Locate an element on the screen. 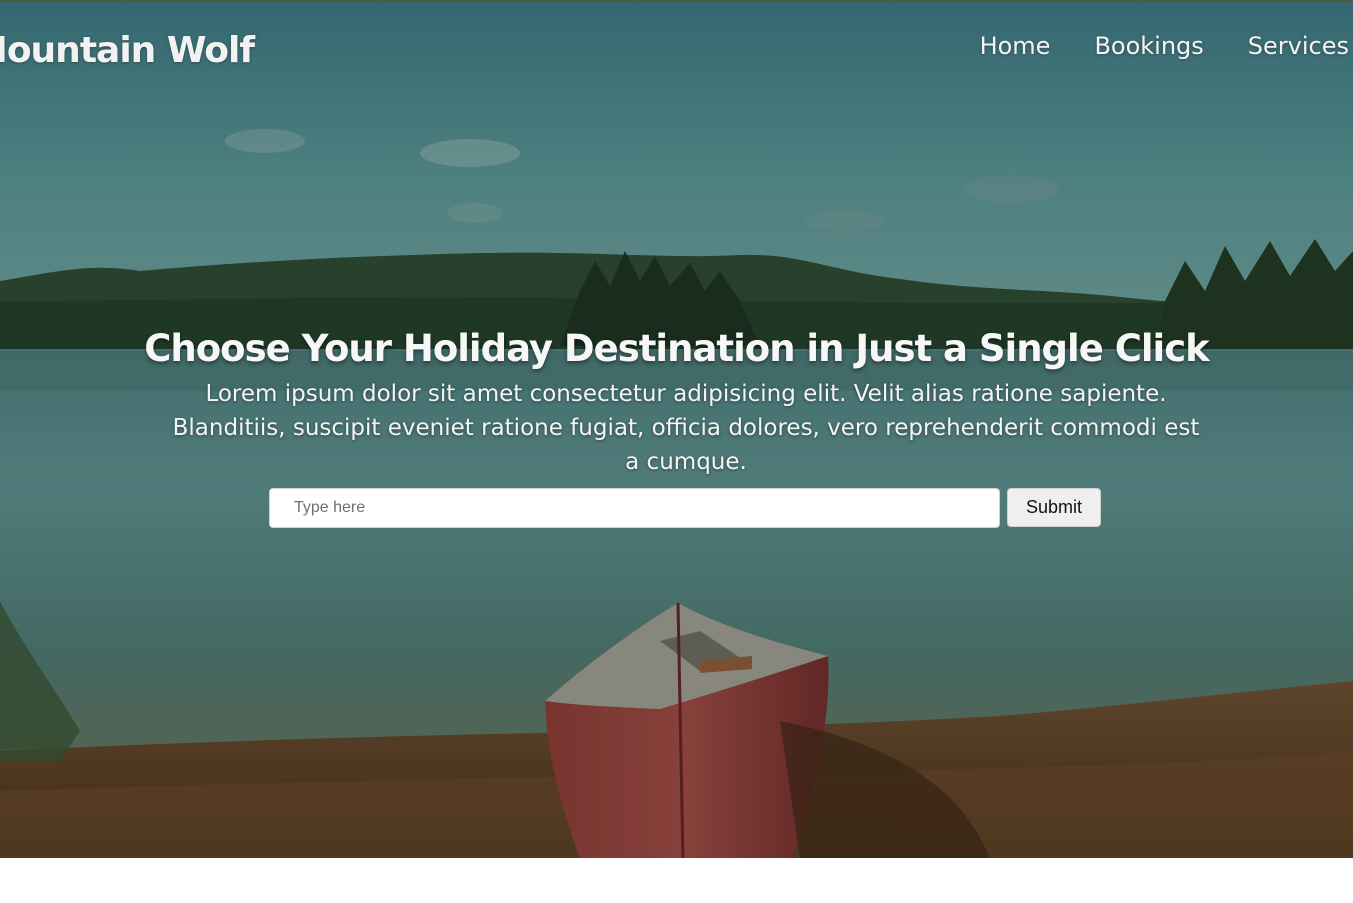  brand-logo-text: Mountain Wolf is located at coordinates (127, 50).